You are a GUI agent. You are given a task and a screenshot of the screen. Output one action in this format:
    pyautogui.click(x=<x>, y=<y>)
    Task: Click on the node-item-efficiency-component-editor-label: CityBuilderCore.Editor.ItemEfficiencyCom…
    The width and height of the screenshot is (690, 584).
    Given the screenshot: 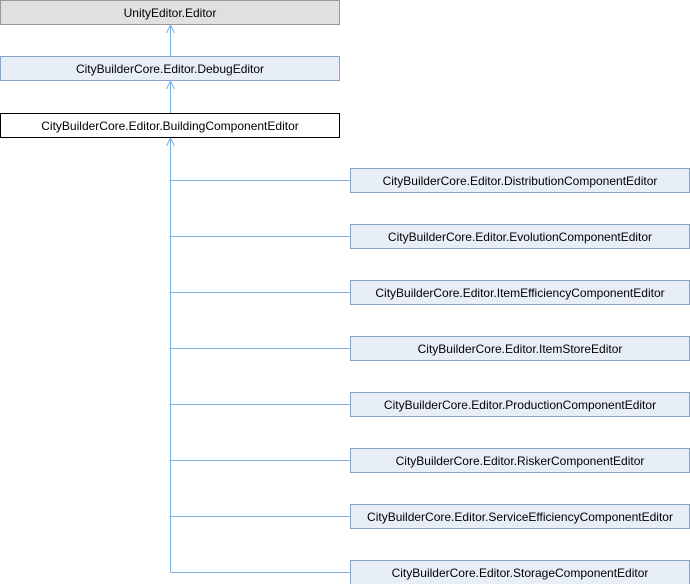 What is the action you would take?
    pyautogui.click(x=519, y=293)
    